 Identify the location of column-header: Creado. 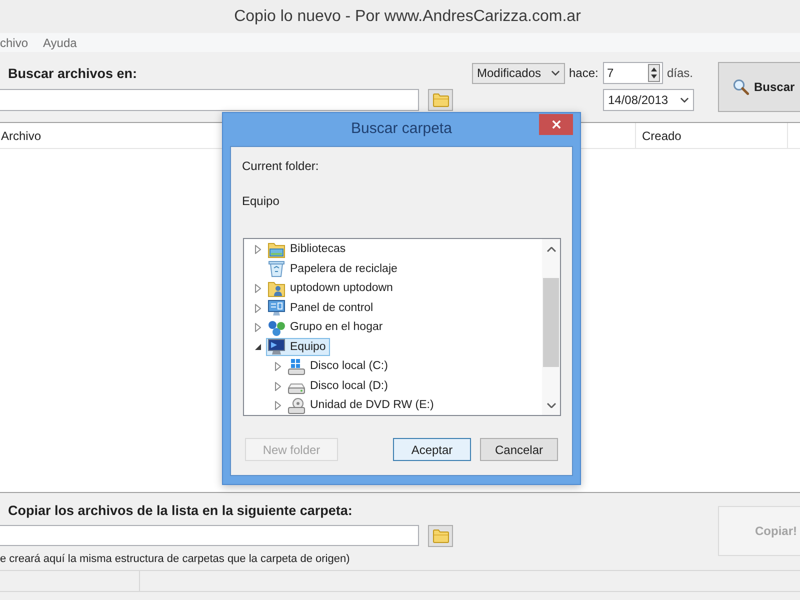
(712, 135).